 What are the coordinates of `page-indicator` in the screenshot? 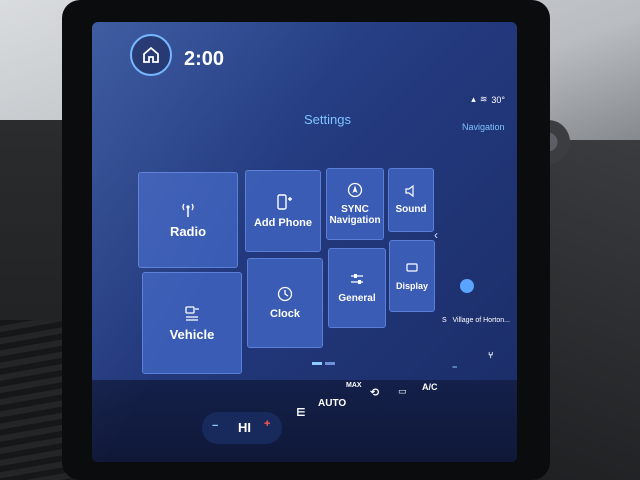 It's located at (323, 363).